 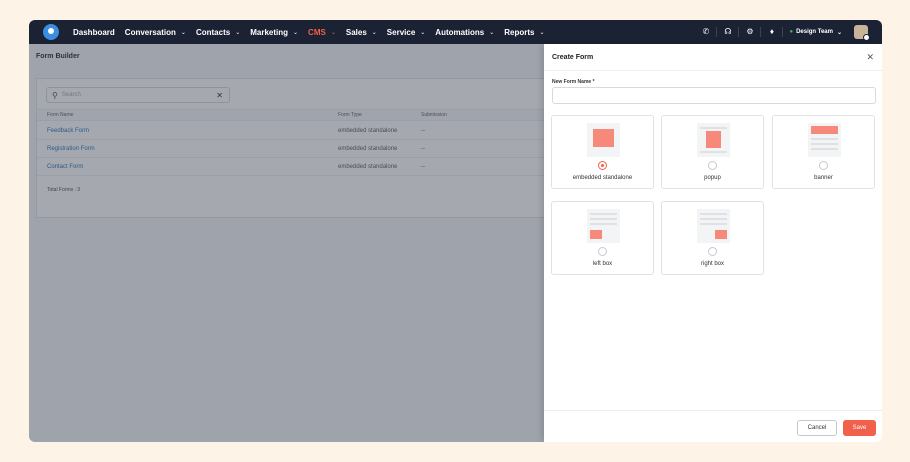 I want to click on form-type-label: left box, so click(x=602, y=264).